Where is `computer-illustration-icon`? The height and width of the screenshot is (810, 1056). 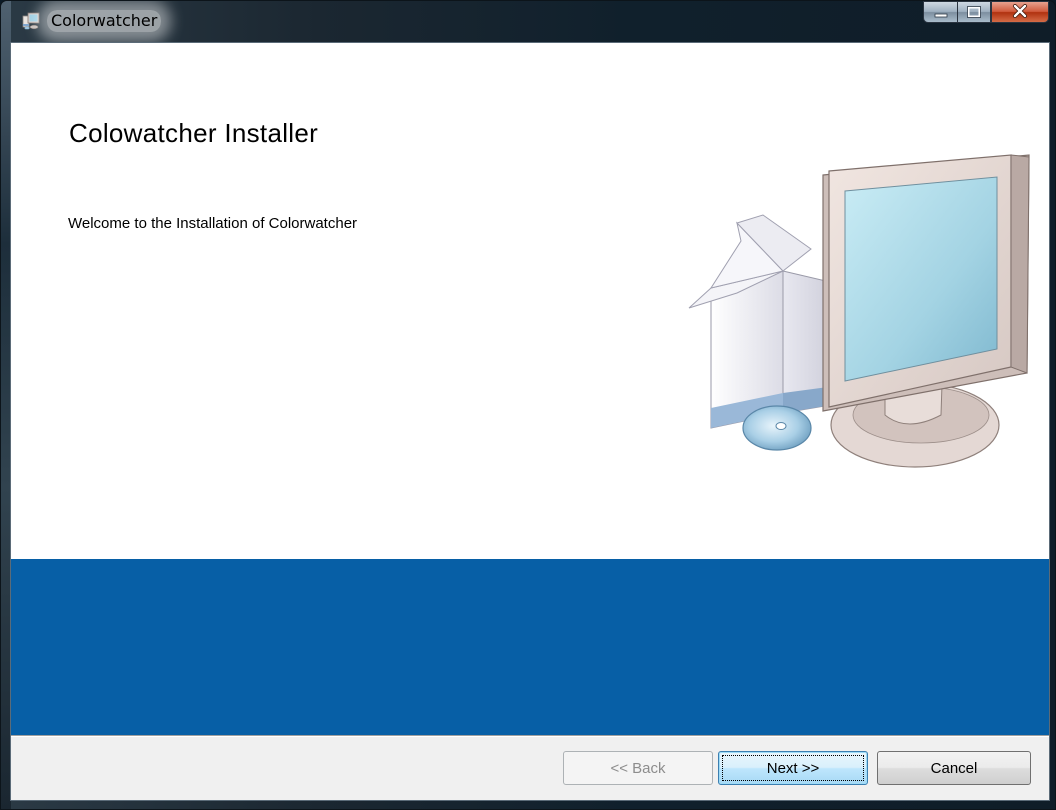
computer-illustration-icon is located at coordinates (851, 318).